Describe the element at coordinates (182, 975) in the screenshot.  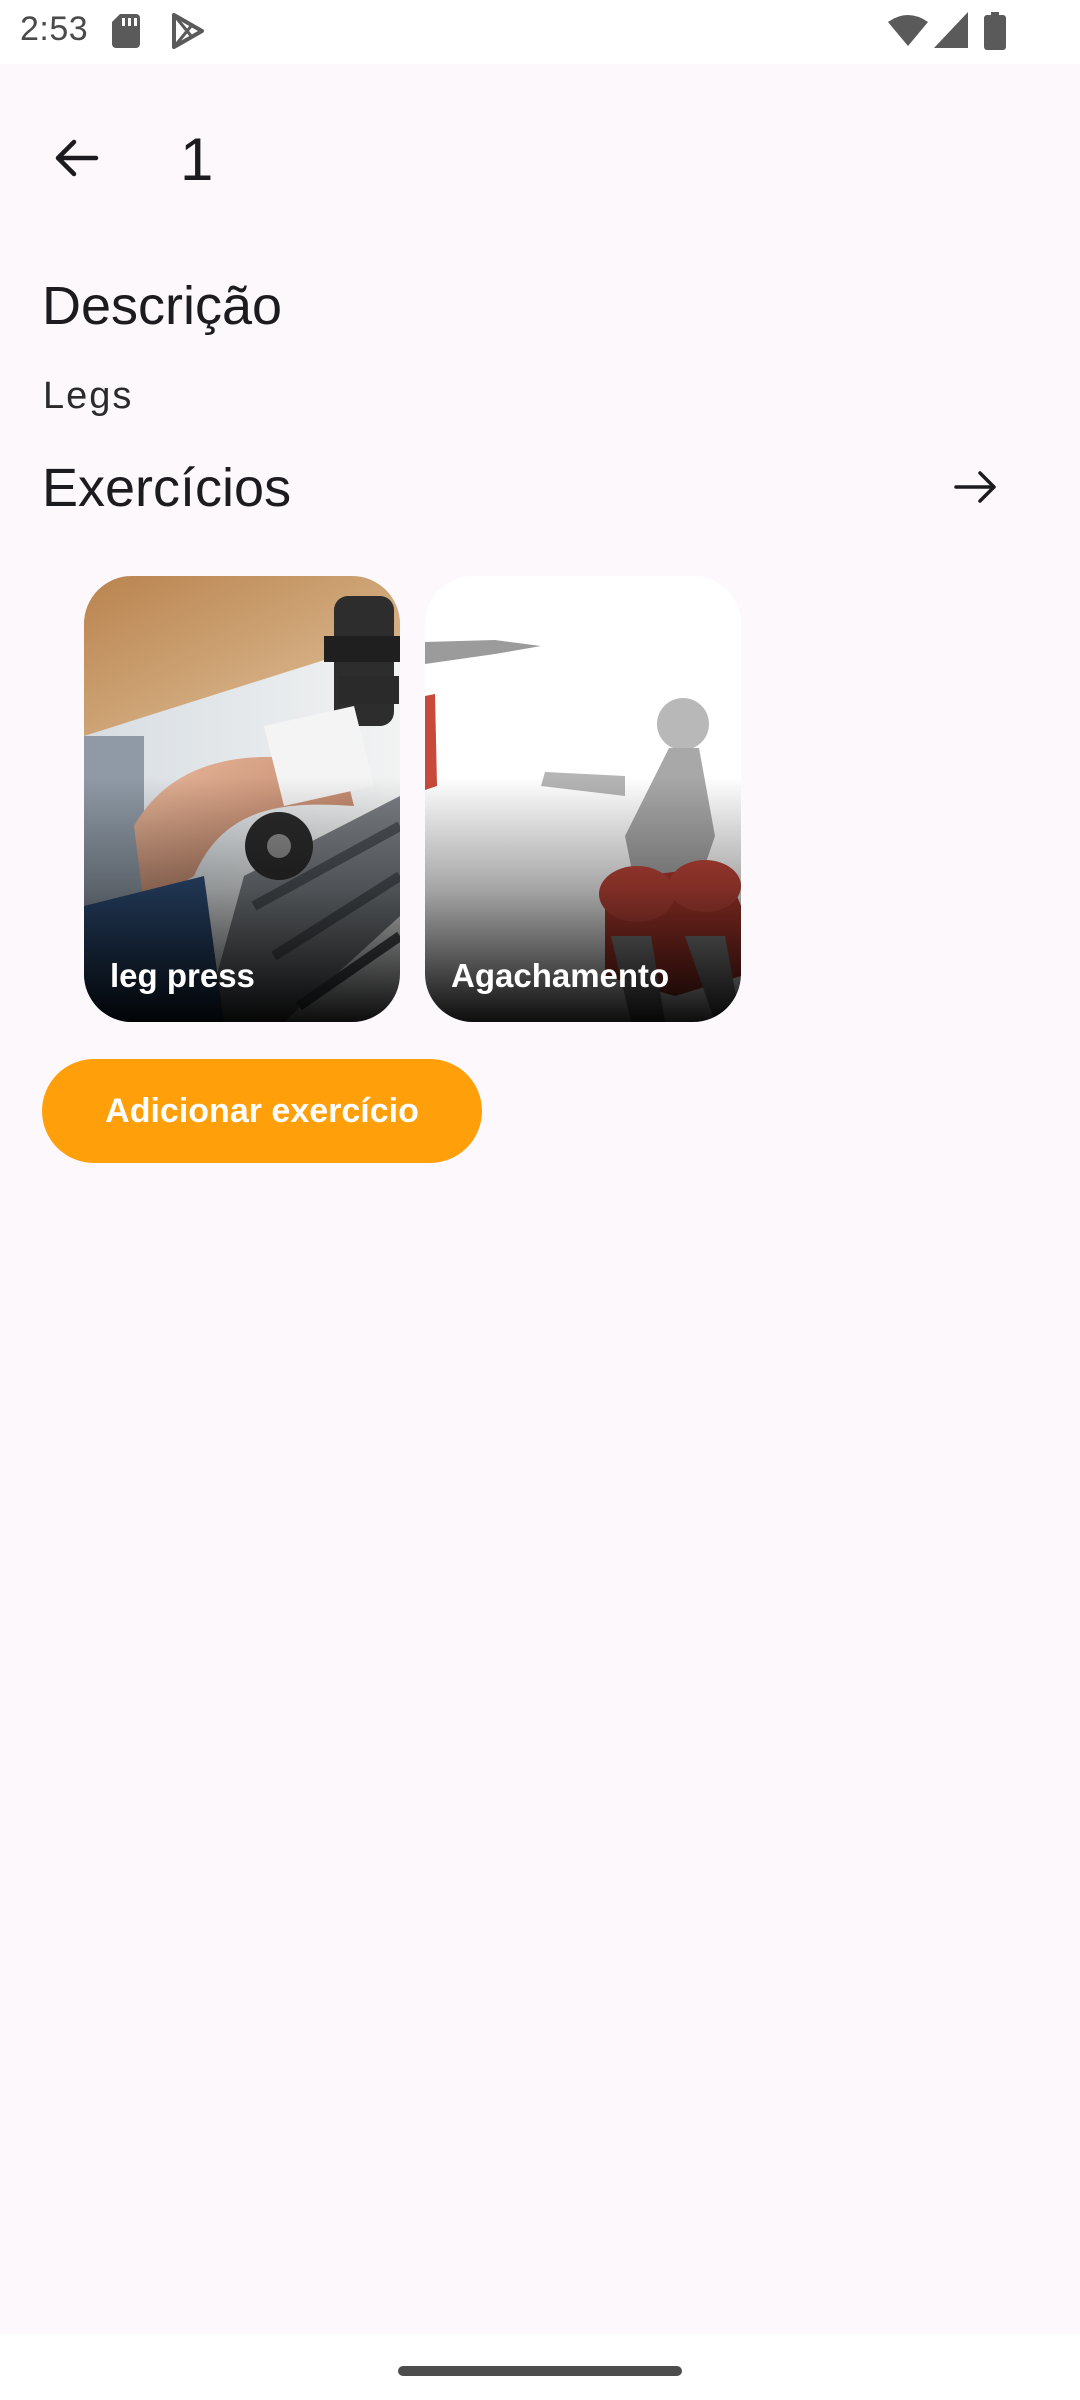
I see `exercise-card-label: leg press` at that location.